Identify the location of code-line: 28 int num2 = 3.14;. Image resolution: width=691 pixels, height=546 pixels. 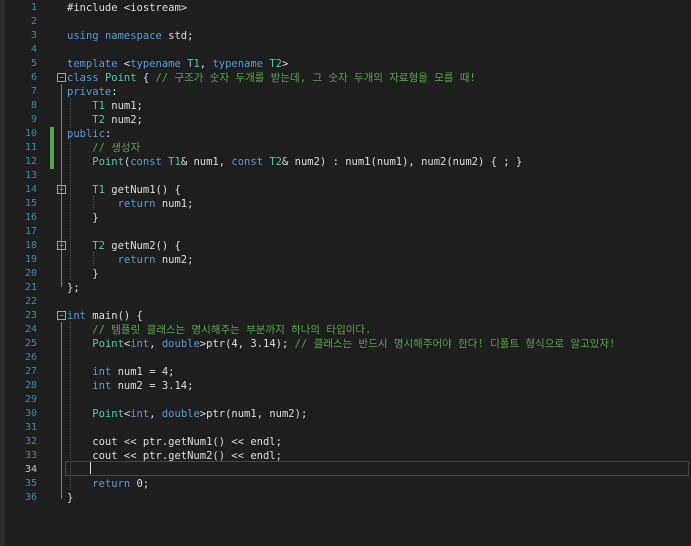
(345, 386).